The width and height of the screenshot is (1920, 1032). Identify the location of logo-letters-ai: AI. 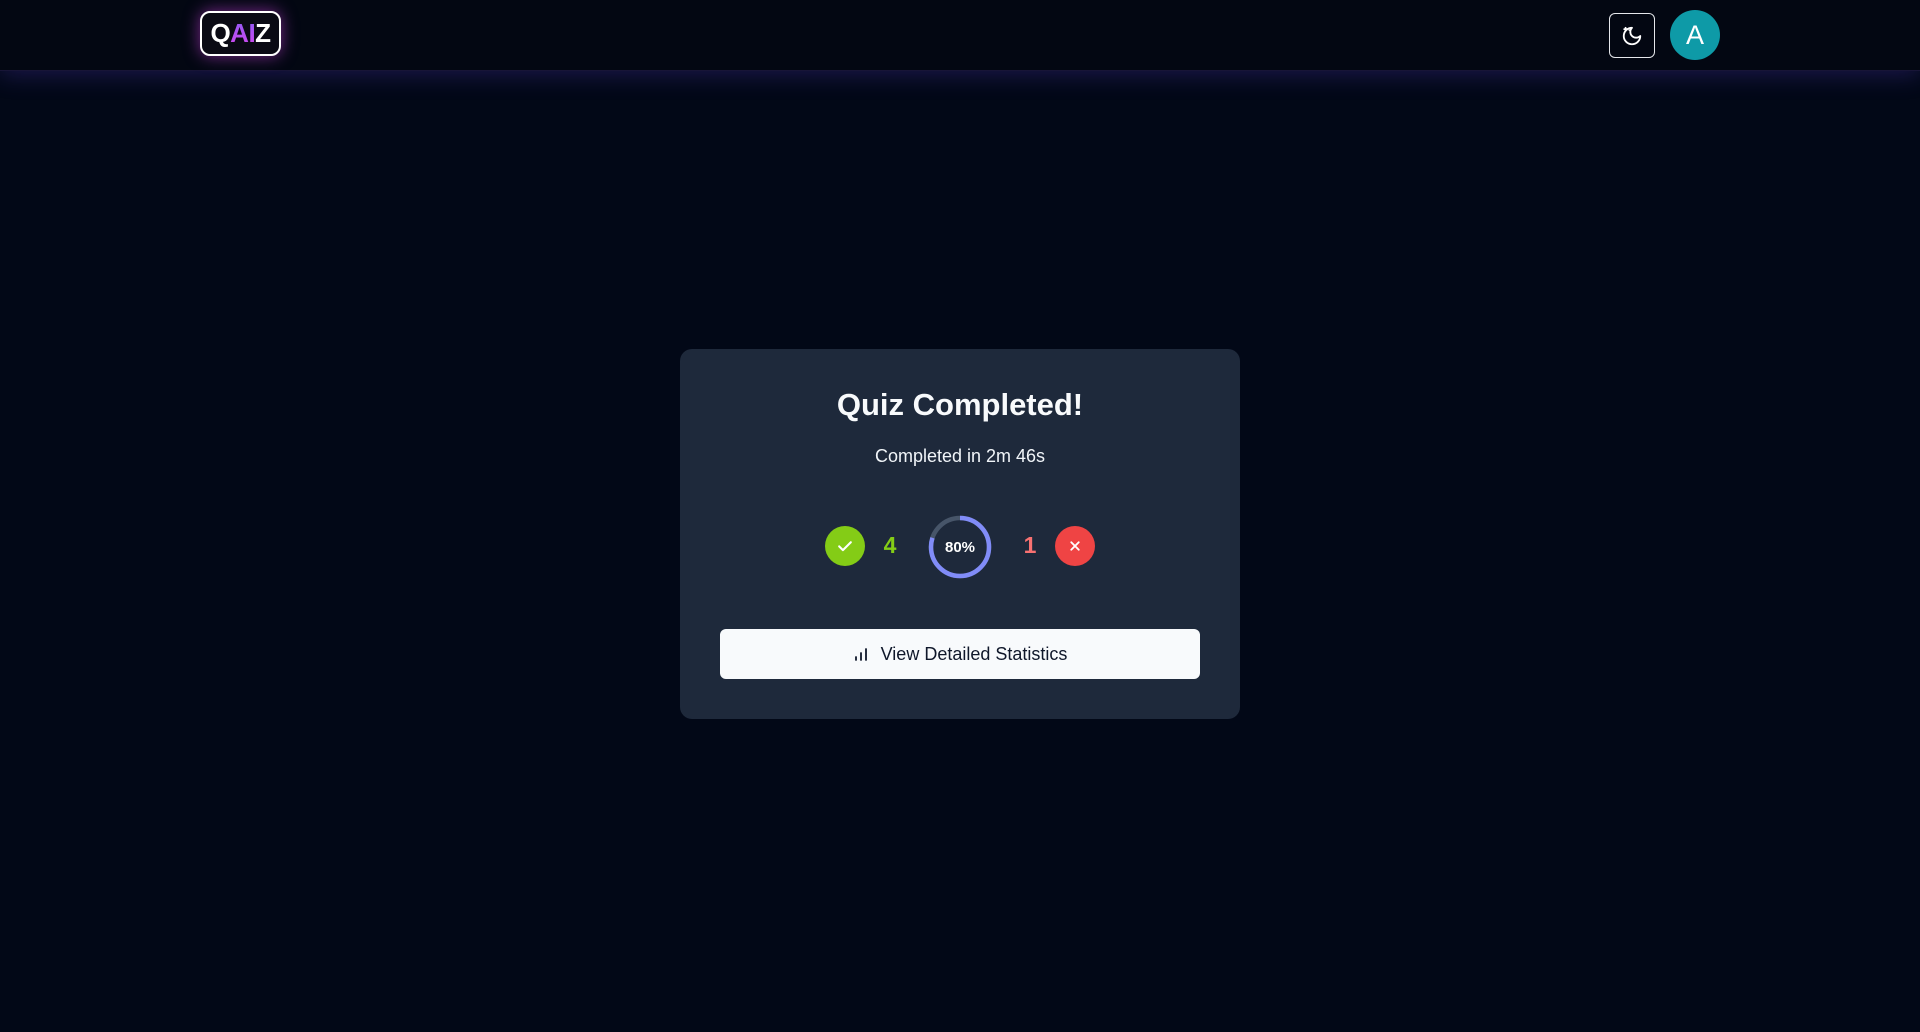
(243, 33).